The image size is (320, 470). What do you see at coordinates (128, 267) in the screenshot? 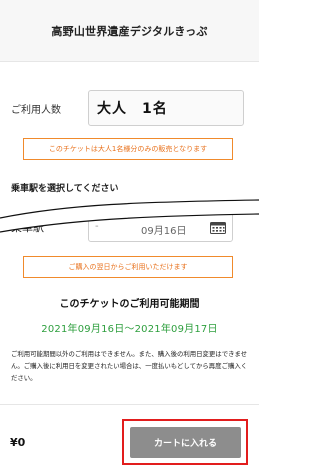
I see `from-purchase-notice: ご購入の翌日からご利用いただけます` at bounding box center [128, 267].